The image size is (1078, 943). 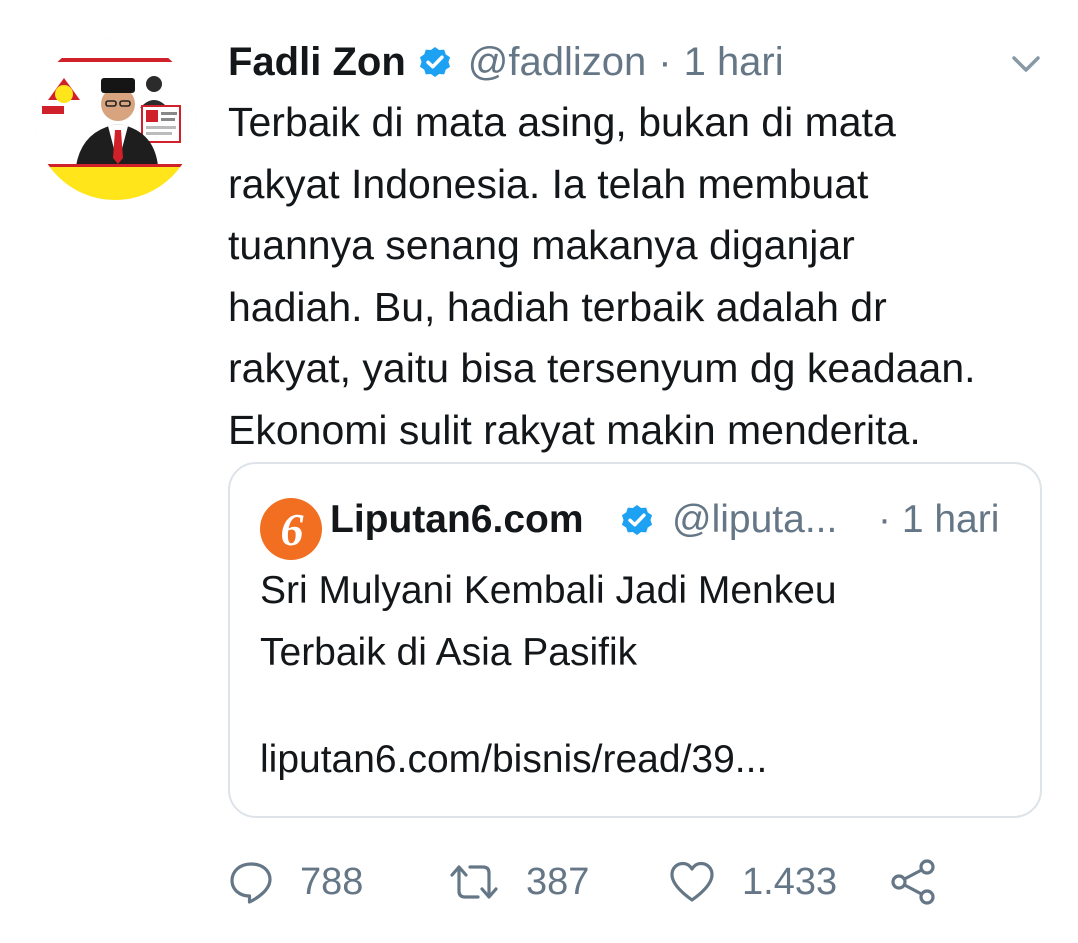 I want to click on tweet-text-line: Terbaik di mata asing, bukan di mata, so click(x=562, y=122).